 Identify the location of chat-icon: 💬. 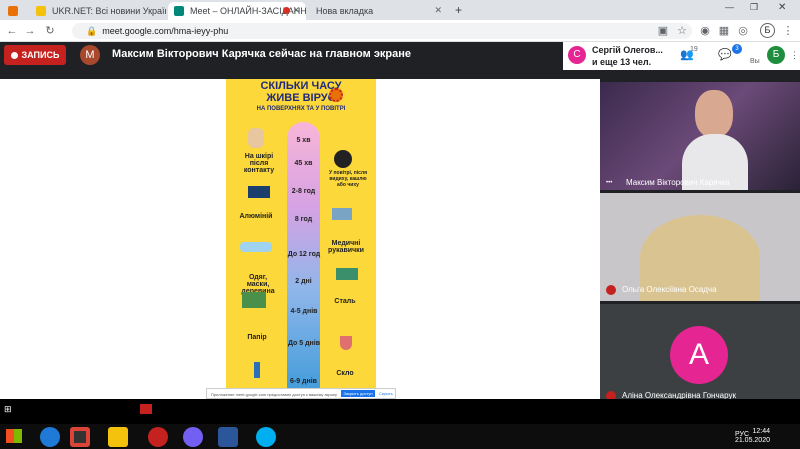
(725, 54).